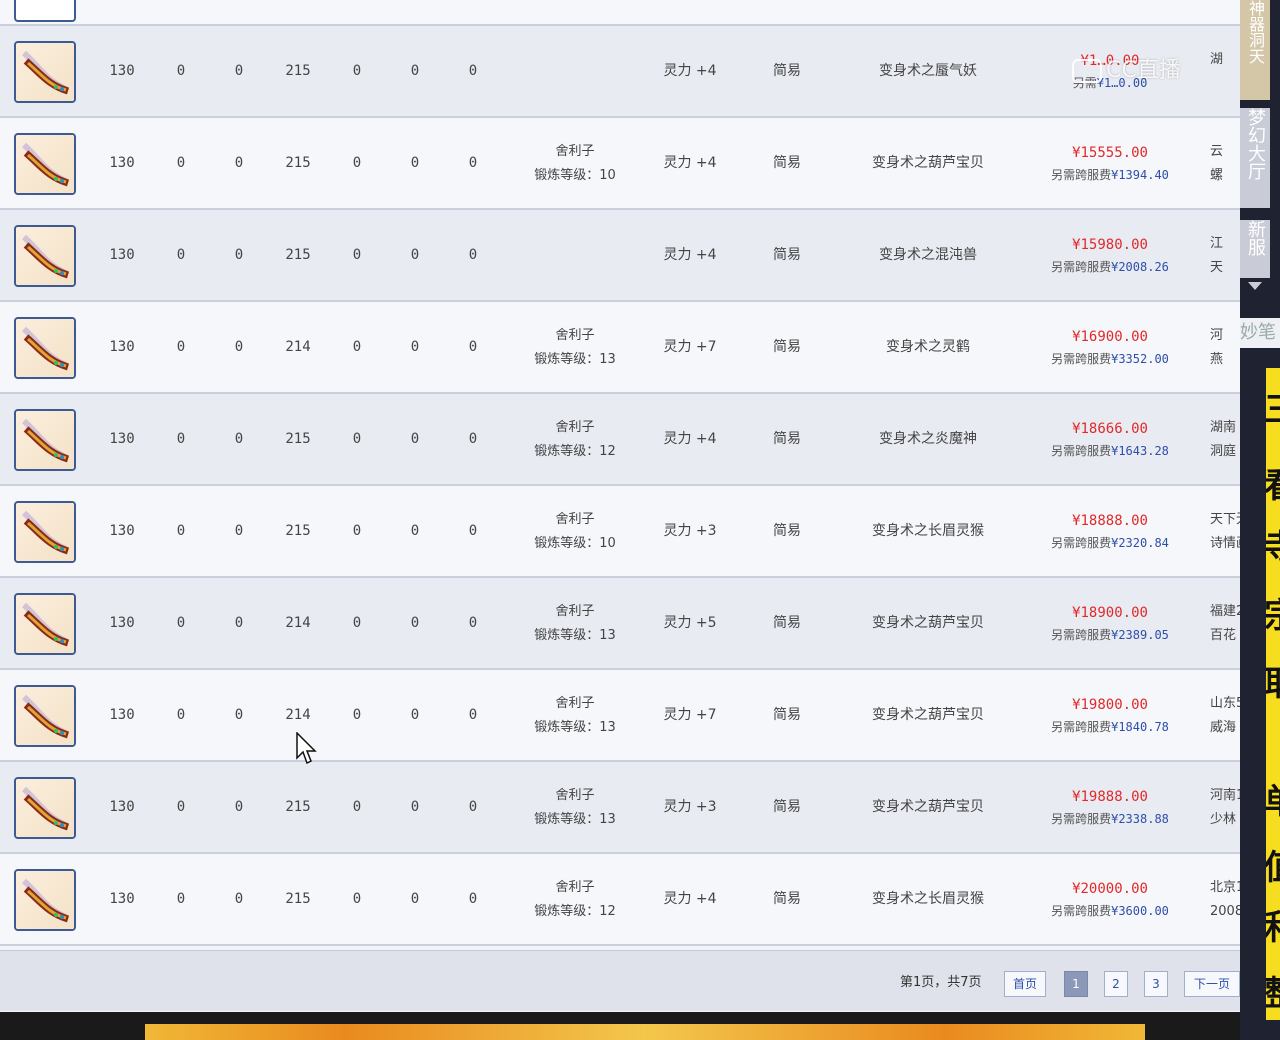 This screenshot has height=1040, width=1280. What do you see at coordinates (575, 257) in the screenshot?
I see `gem-cell` at bounding box center [575, 257].